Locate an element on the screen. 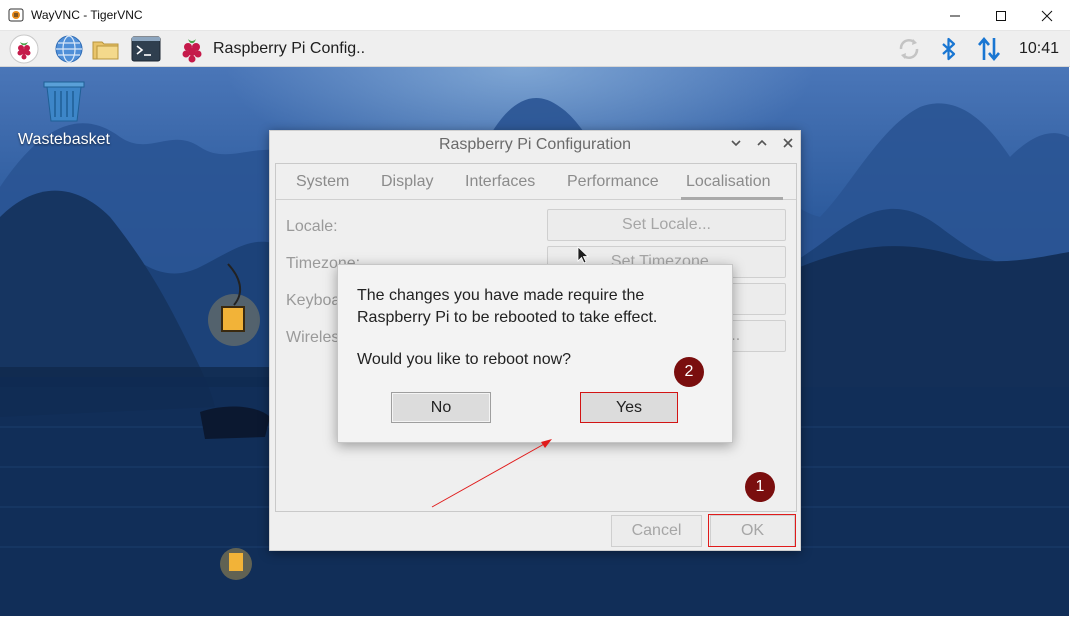  window-title: WayVNC - TigerVNC is located at coordinates (87, 15).